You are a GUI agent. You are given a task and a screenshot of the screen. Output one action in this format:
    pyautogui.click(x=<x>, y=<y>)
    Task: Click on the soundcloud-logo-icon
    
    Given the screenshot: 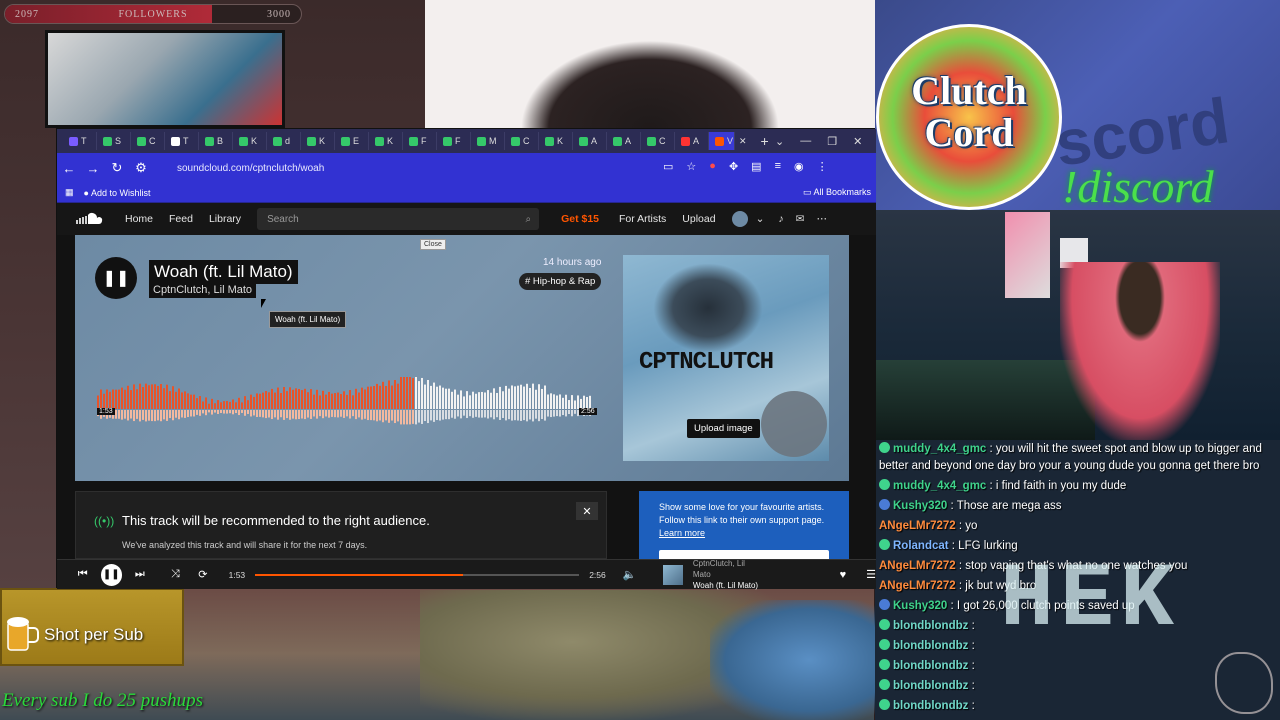 What is the action you would take?
    pyautogui.click(x=90, y=219)
    